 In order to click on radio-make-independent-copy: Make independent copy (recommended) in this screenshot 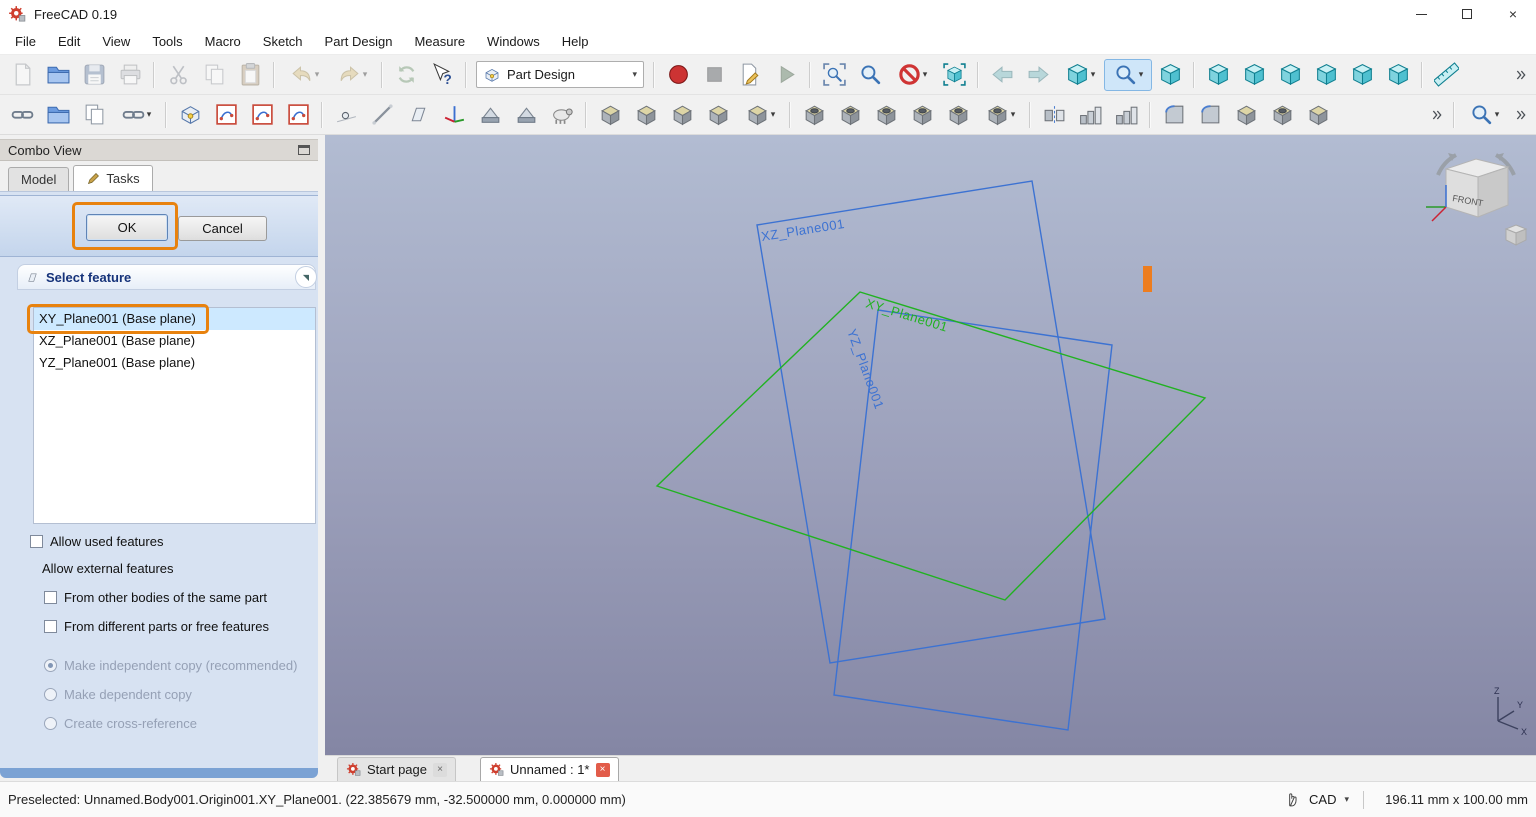, I will do `click(170, 665)`.